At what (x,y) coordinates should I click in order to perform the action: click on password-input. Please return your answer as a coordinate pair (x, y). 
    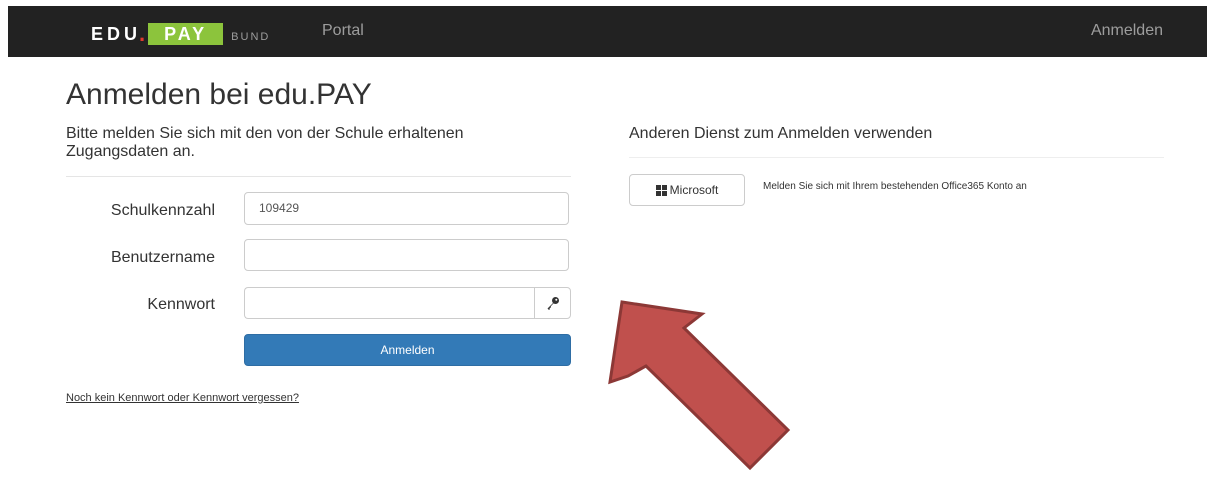
    Looking at the image, I should click on (389, 303).